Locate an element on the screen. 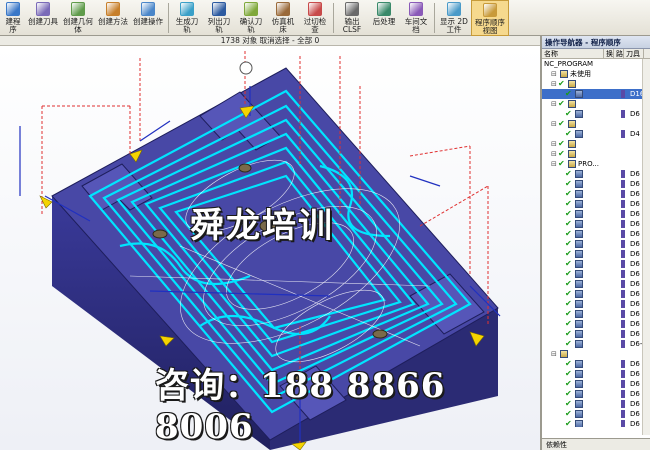  operation-row: ✔D6-0.1 is located at coordinates (596, 344).